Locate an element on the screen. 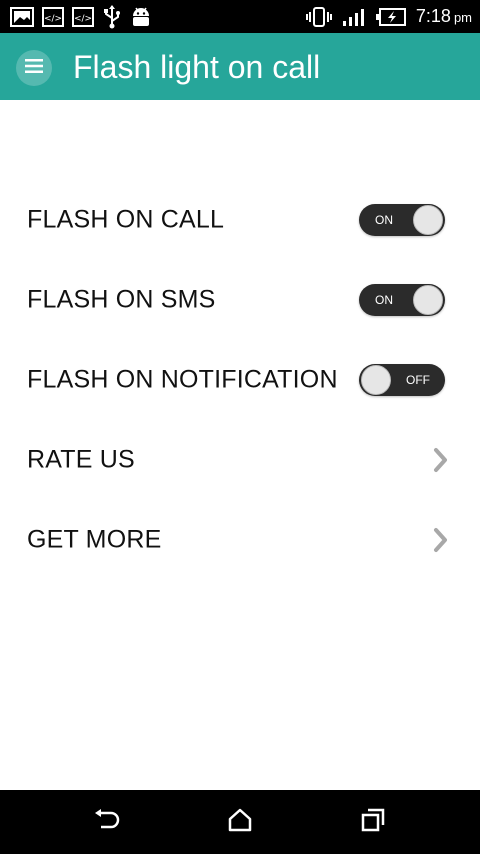 Image resolution: width=480 pixels, height=854 pixels. image-icon is located at coordinates (22, 16).